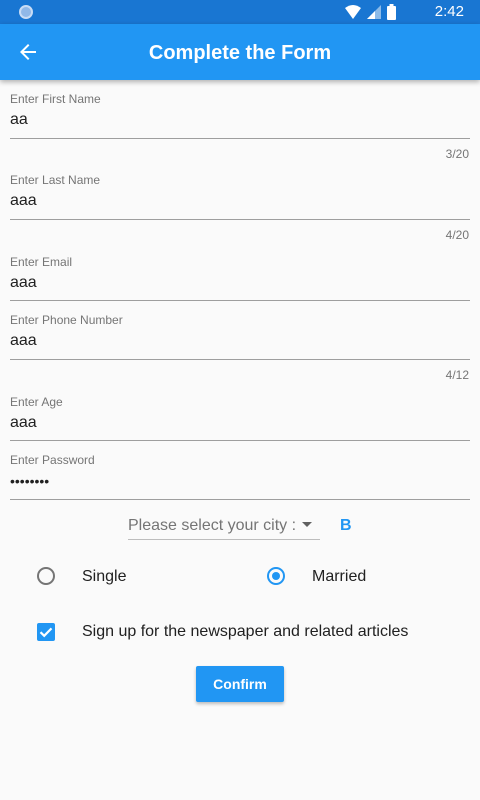 This screenshot has width=480, height=800. What do you see at coordinates (26, 12) in the screenshot?
I see `notification-icon` at bounding box center [26, 12].